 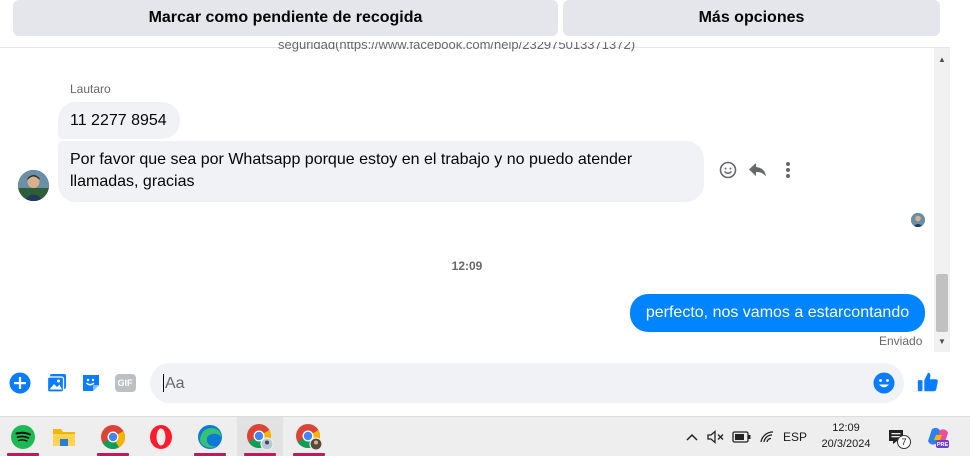 I want to click on more-vertical-icon, so click(x=788, y=170).